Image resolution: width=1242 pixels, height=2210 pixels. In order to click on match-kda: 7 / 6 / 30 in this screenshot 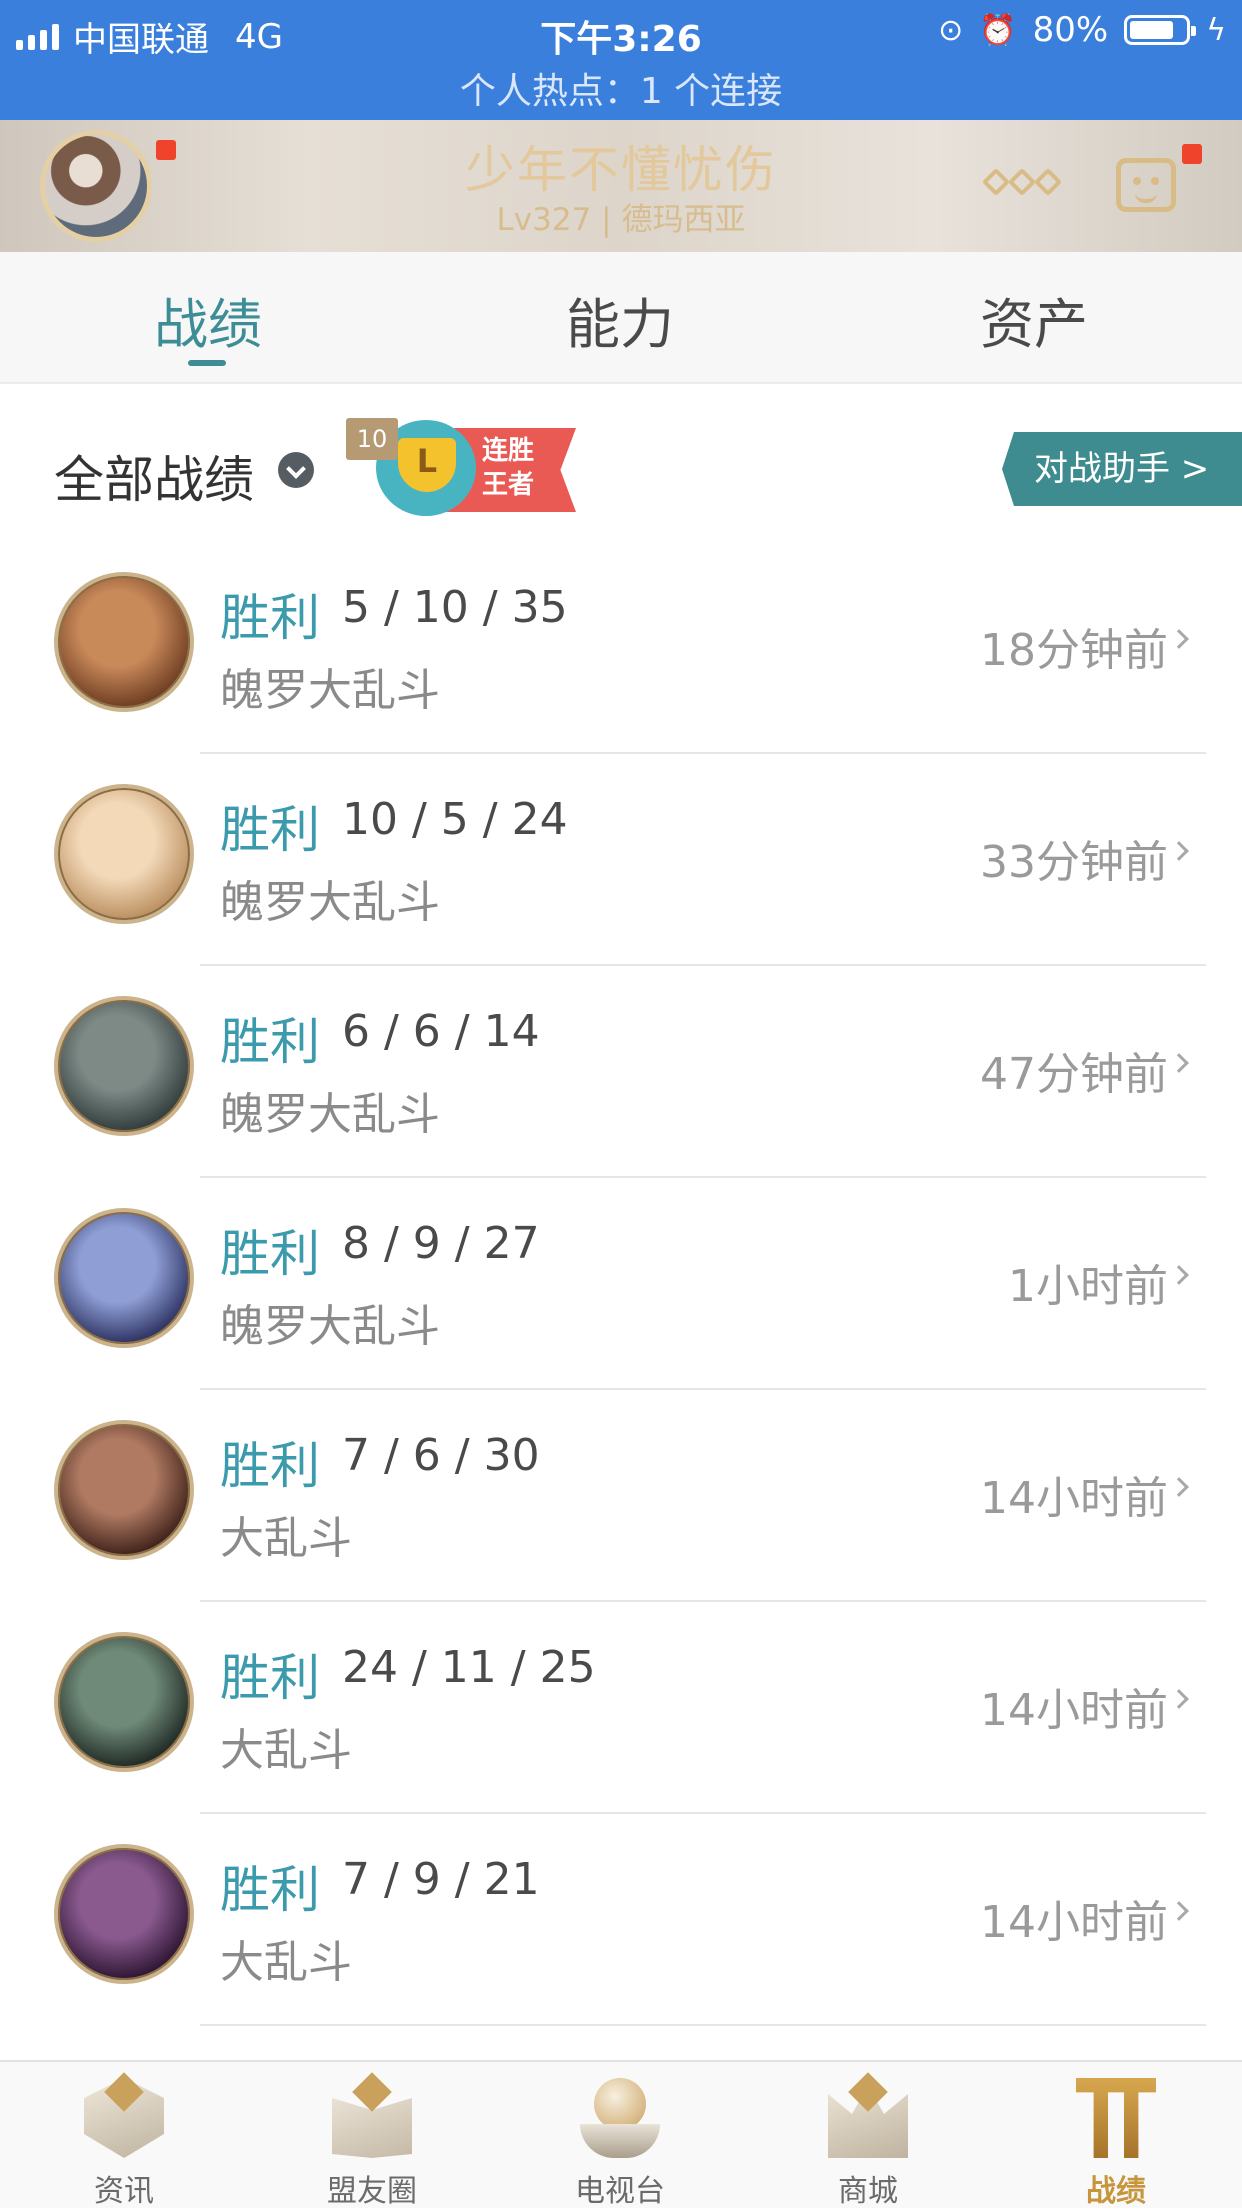, I will do `click(441, 1455)`.